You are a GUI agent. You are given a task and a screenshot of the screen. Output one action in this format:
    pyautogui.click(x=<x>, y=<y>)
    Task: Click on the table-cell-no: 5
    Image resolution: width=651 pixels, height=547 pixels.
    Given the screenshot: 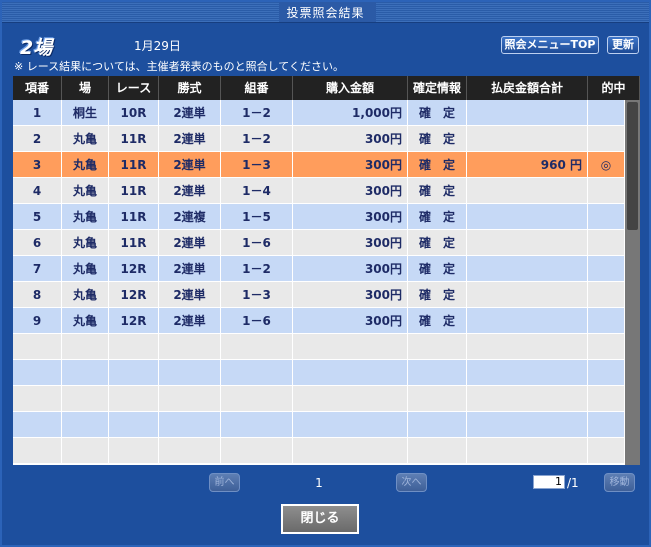 What is the action you would take?
    pyautogui.click(x=37, y=217)
    